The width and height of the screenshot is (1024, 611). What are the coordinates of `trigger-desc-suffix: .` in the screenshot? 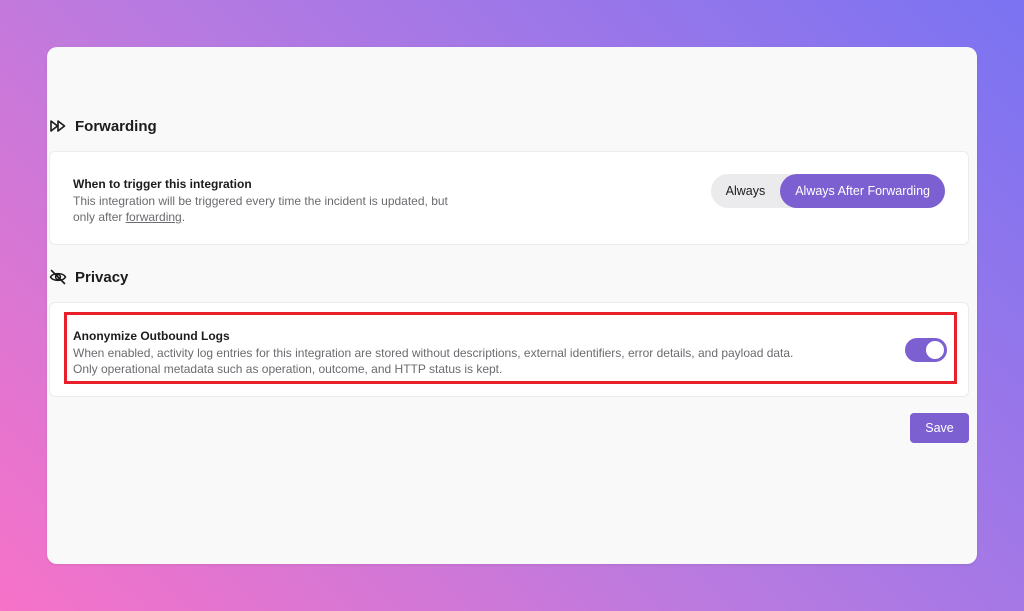 It's located at (183, 217).